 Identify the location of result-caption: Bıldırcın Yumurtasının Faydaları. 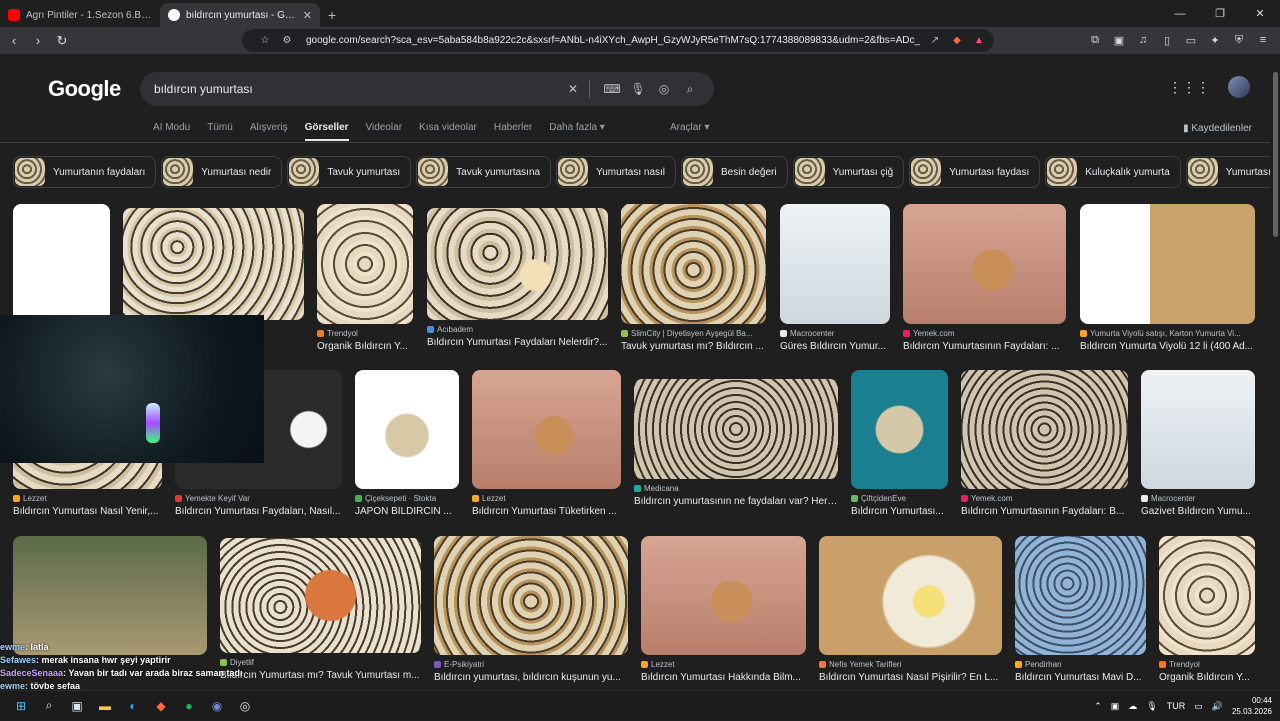
(1044, 511).